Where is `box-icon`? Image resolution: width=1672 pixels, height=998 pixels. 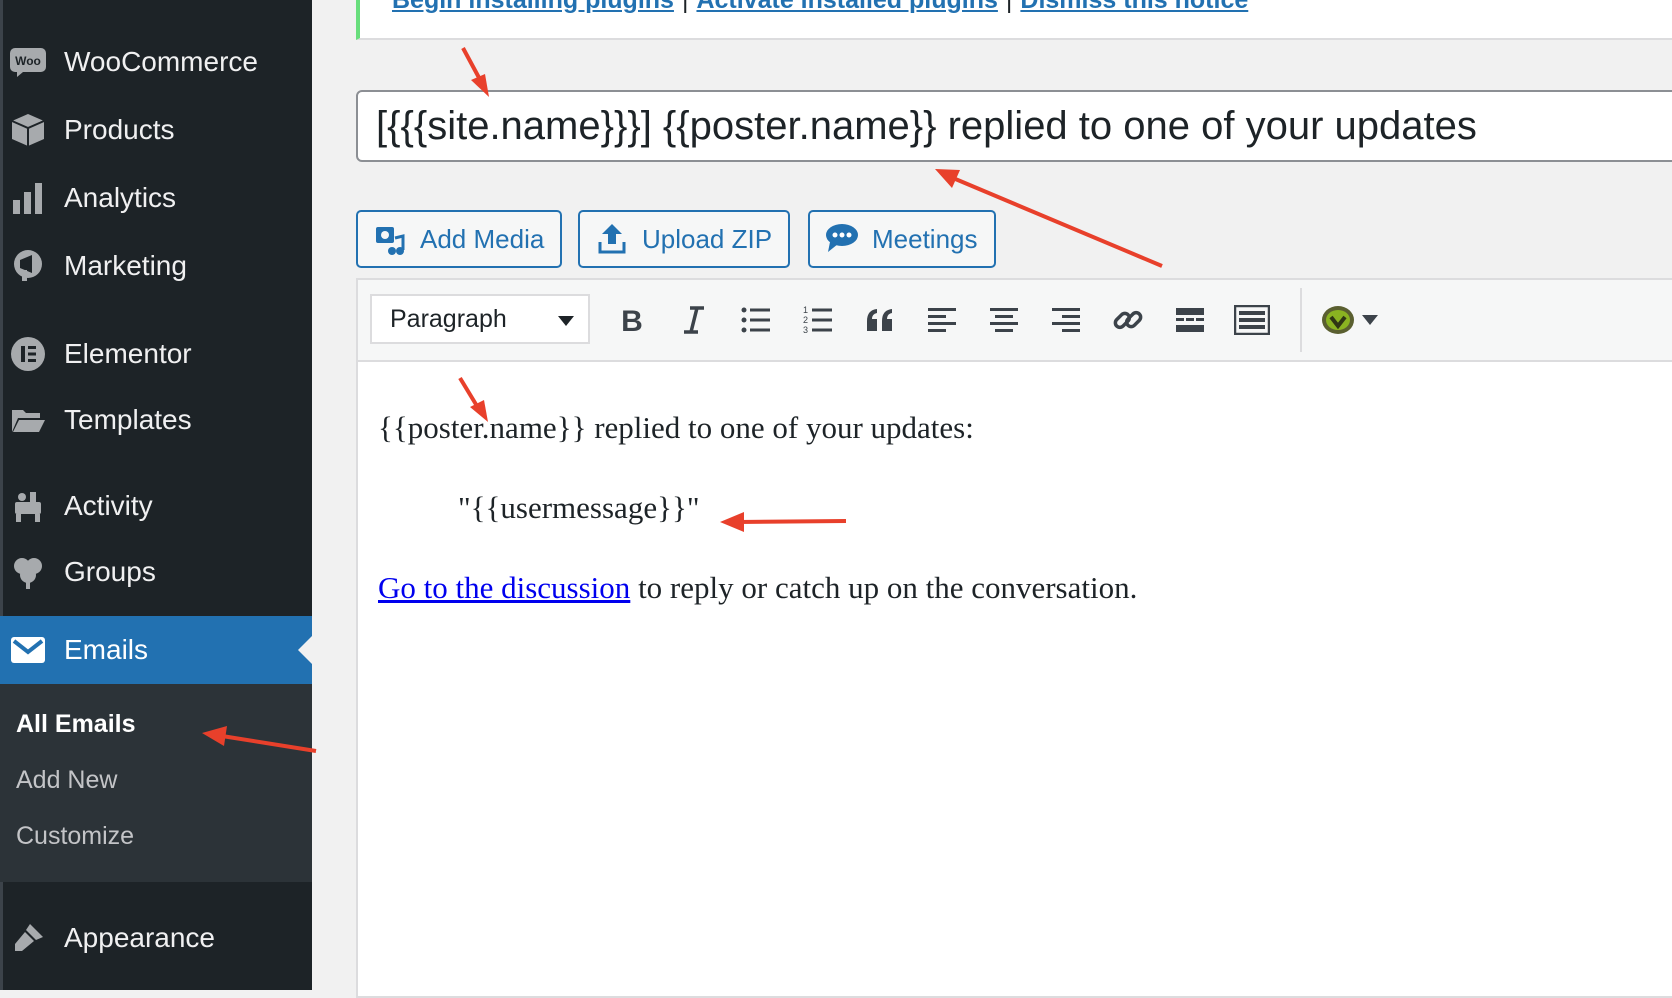
box-icon is located at coordinates (28, 130).